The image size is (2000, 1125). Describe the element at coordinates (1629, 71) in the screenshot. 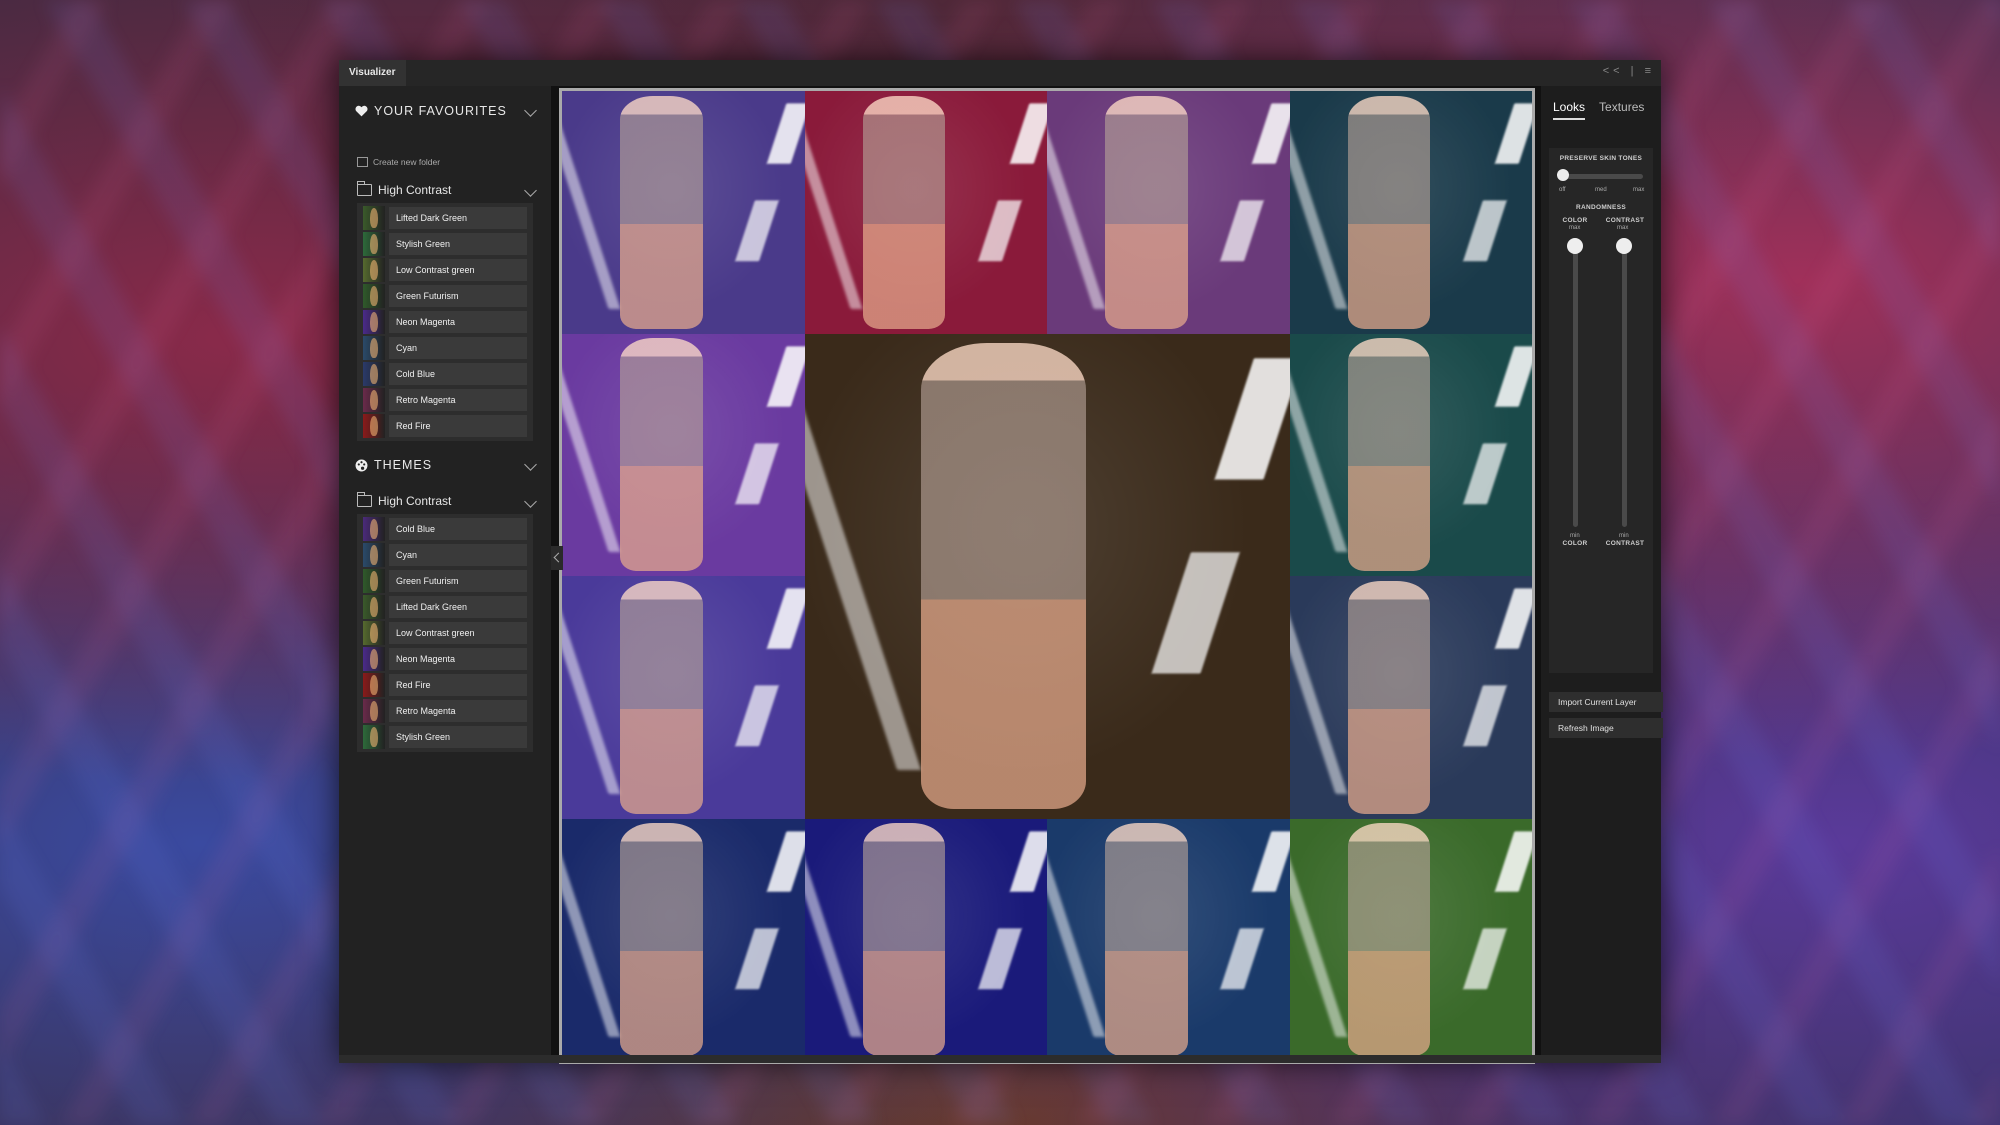

I see `window-controls: << | ≡` at that location.